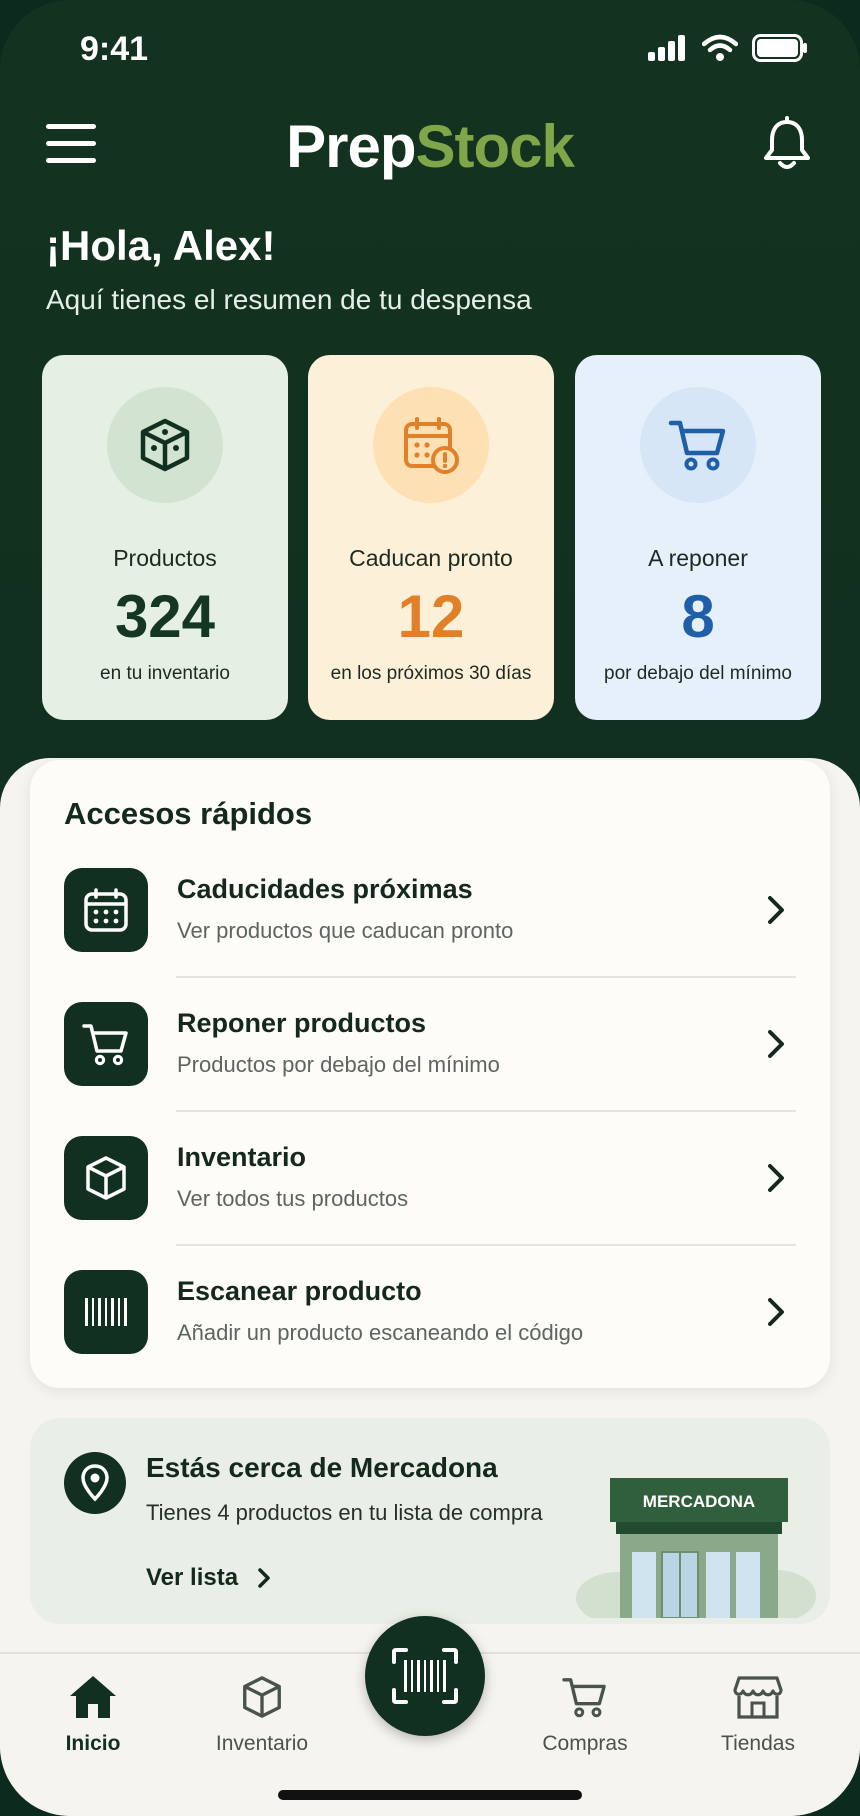  I want to click on notifications-button, so click(787, 144).